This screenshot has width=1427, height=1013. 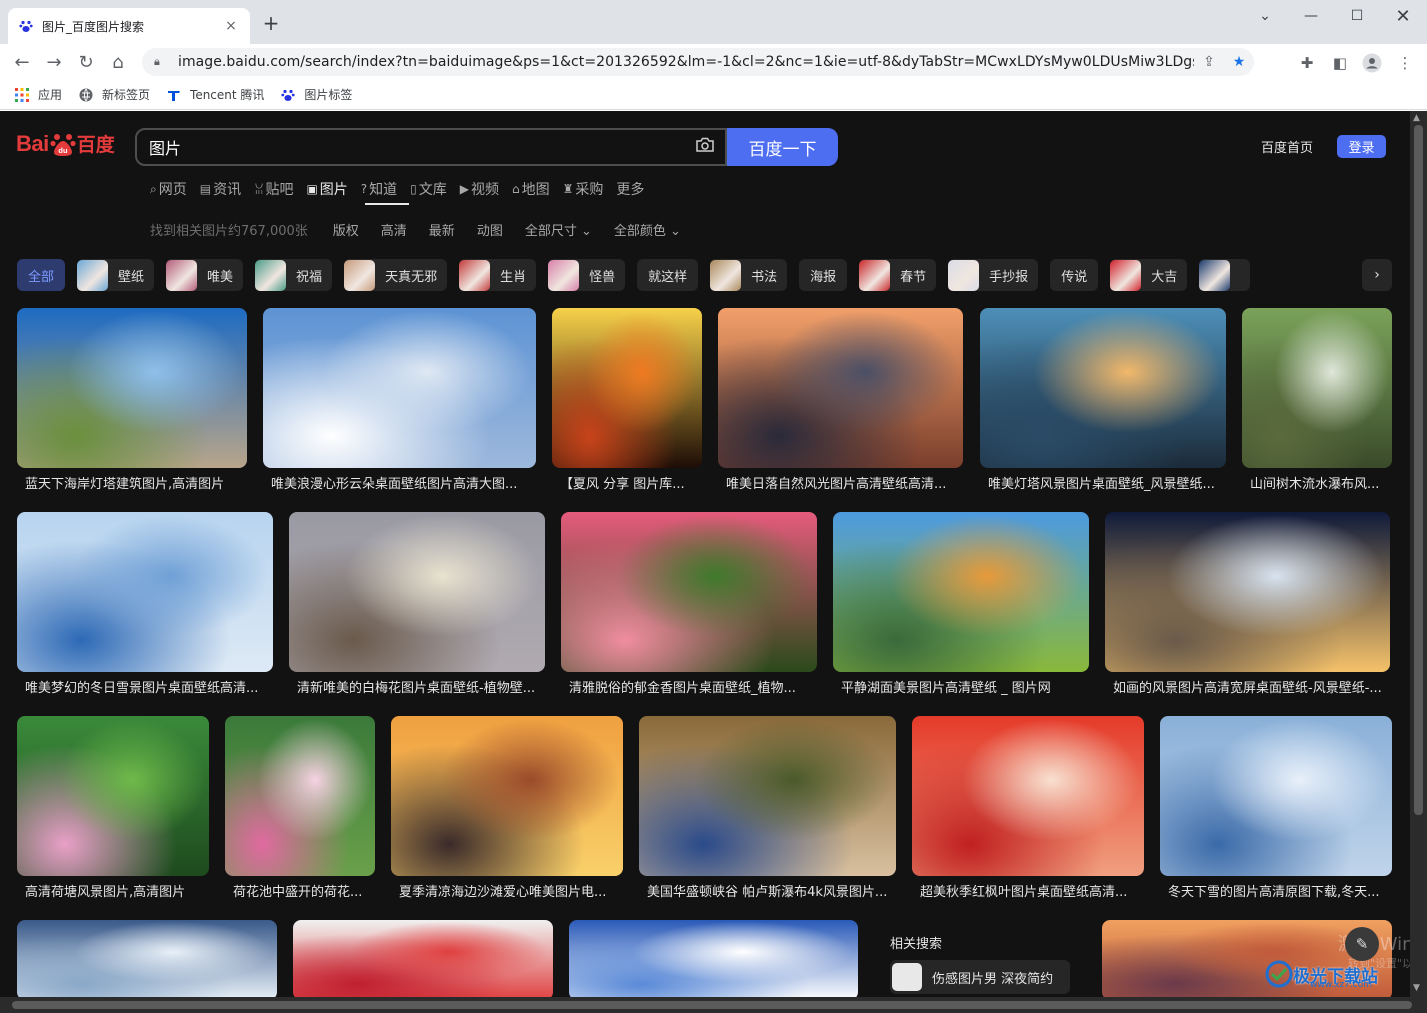 What do you see at coordinates (22, 62) in the screenshot?
I see `back-icon: ←` at bounding box center [22, 62].